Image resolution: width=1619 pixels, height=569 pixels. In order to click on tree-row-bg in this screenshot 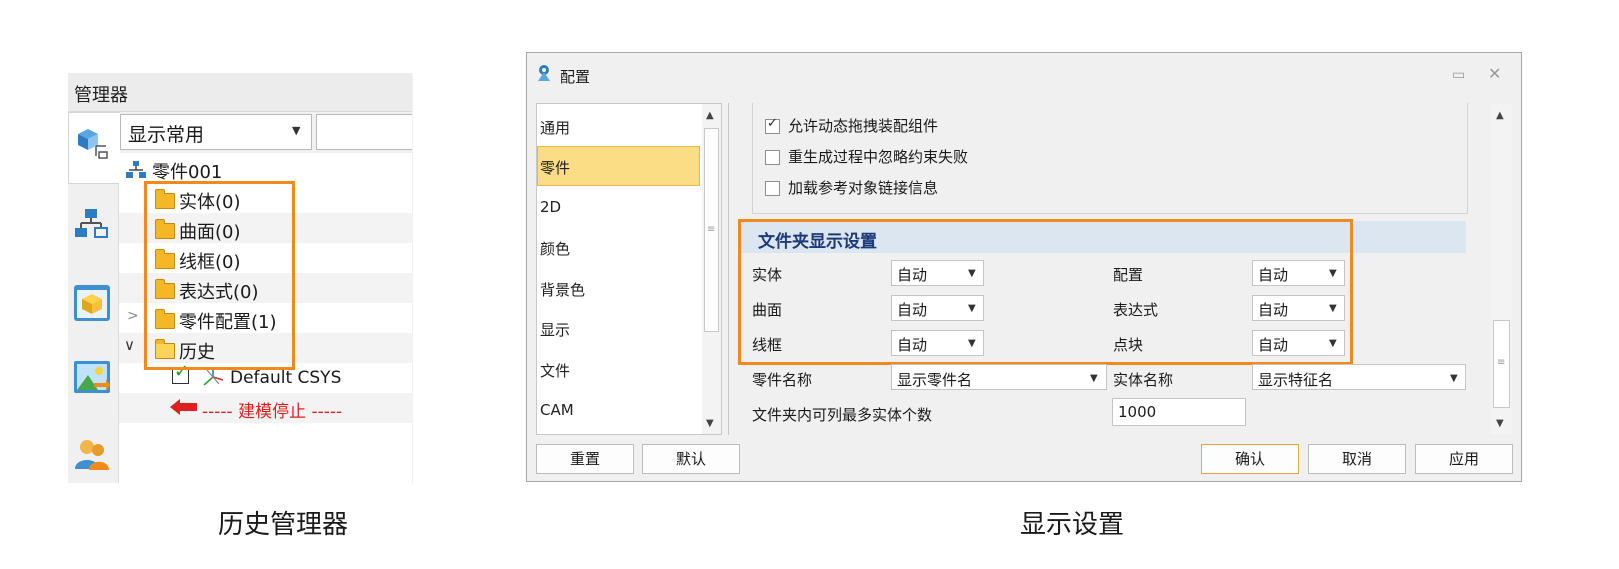, I will do `click(265, 438)`.